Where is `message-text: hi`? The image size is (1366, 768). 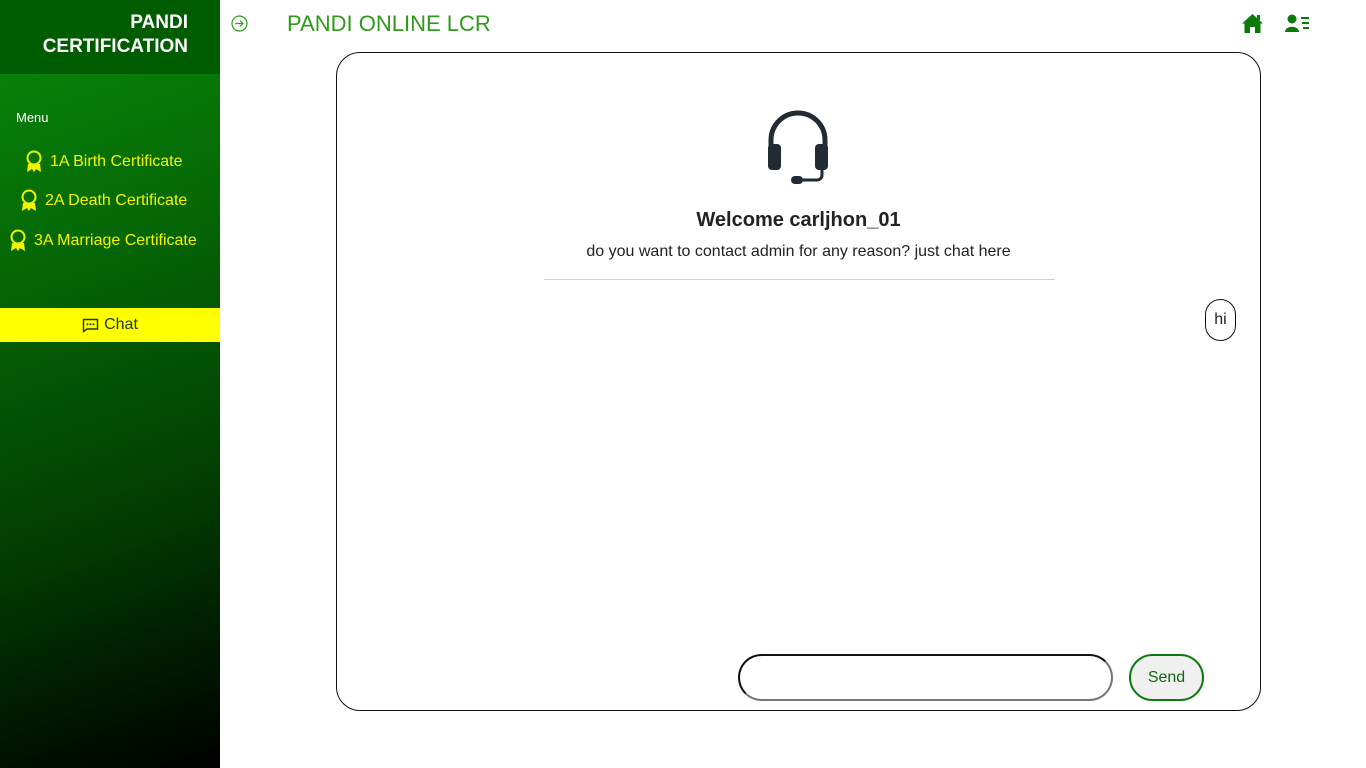
message-text: hi is located at coordinates (1220, 319).